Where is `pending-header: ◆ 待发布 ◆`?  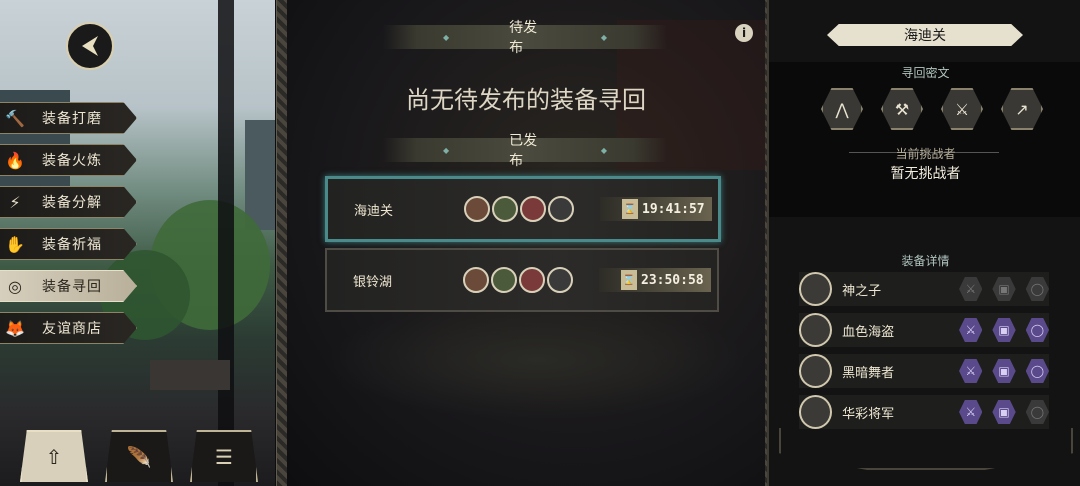 pending-header: ◆ 待发布 ◆ is located at coordinates (525, 38).